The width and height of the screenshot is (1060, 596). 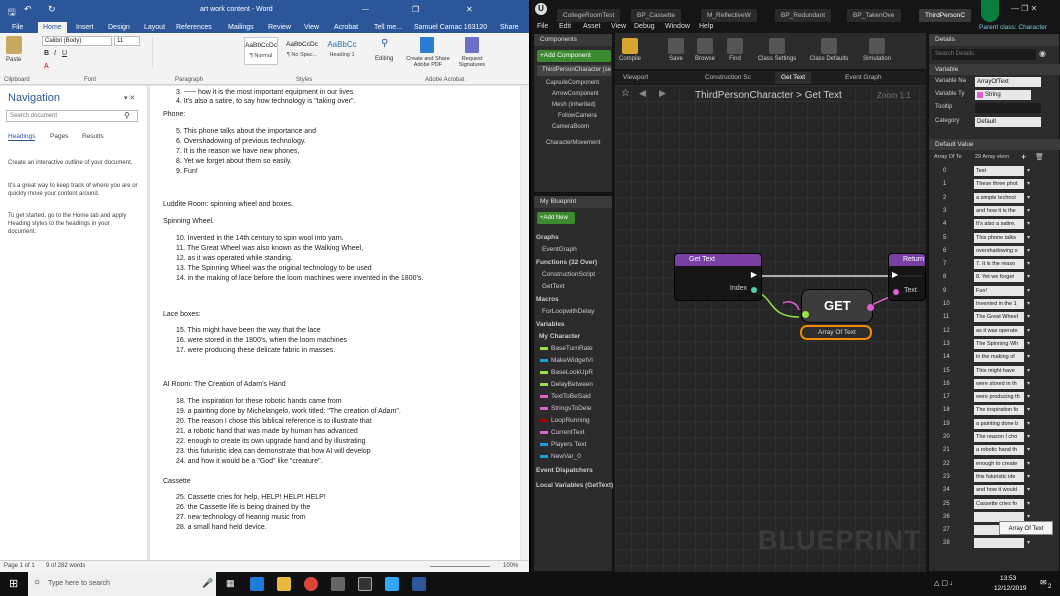 I want to click on create-share-pdf-button: Create and Share Adobe PDF, so click(x=428, y=62).